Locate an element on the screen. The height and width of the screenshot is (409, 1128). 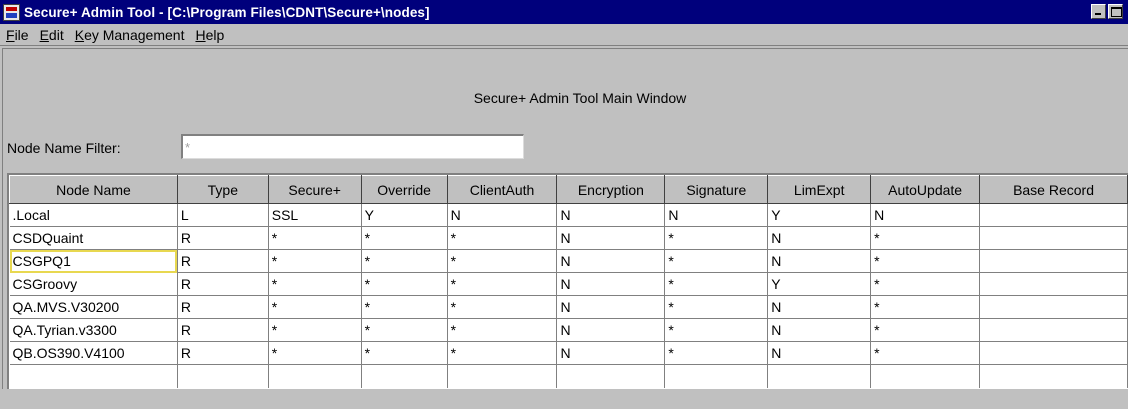
app-icon is located at coordinates (11, 12).